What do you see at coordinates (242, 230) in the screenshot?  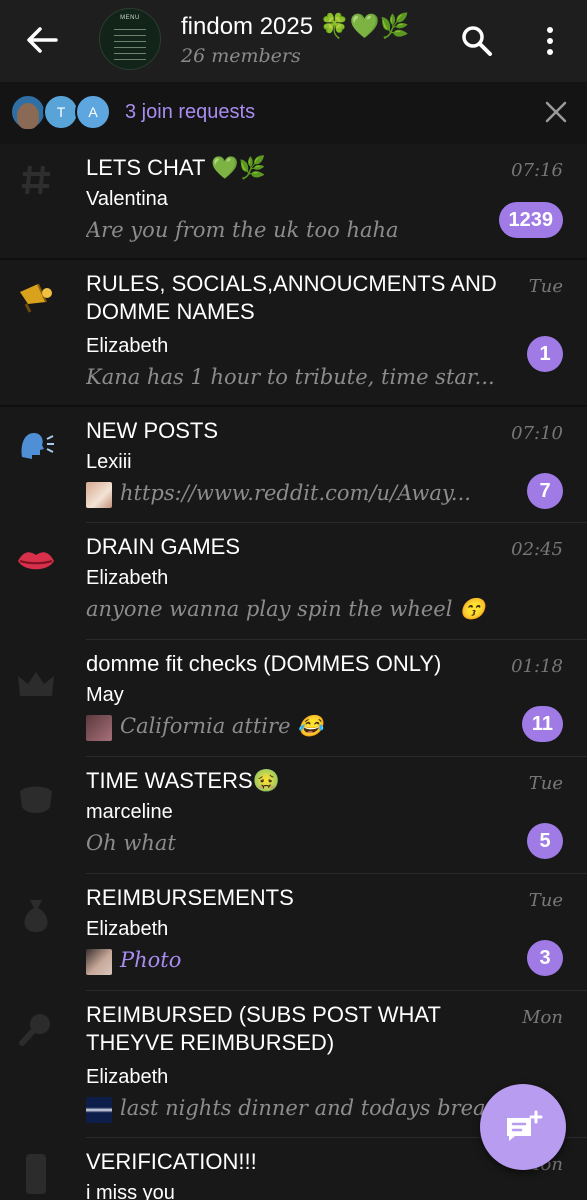 I see `message-preview: Are you from the uk too haha` at bounding box center [242, 230].